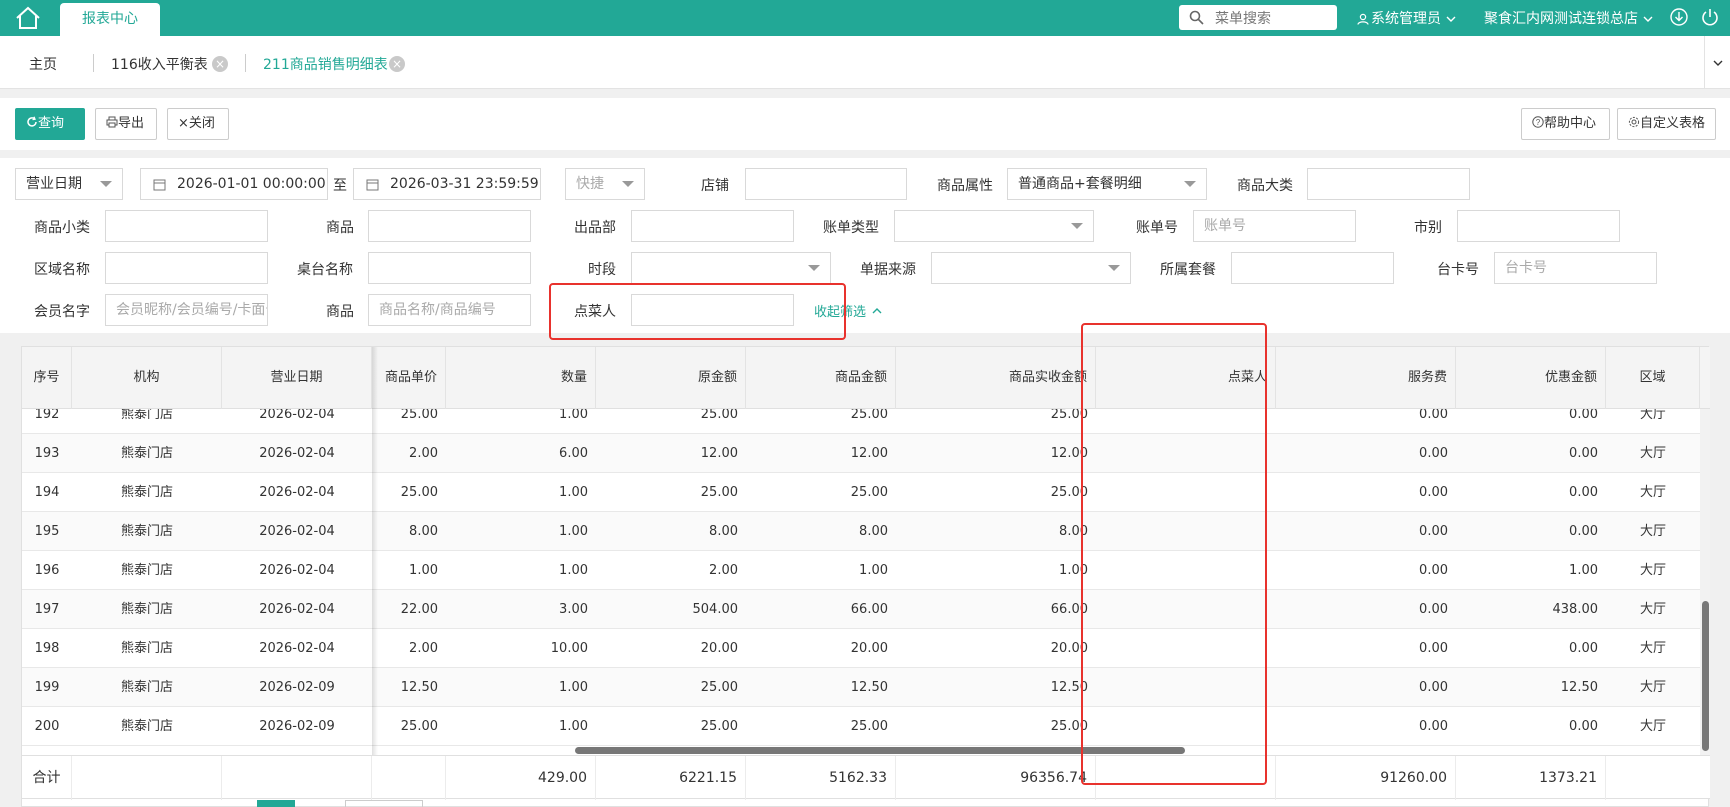 This screenshot has height=807, width=1730. Describe the element at coordinates (712, 226) in the screenshot. I see `dept-input` at that location.